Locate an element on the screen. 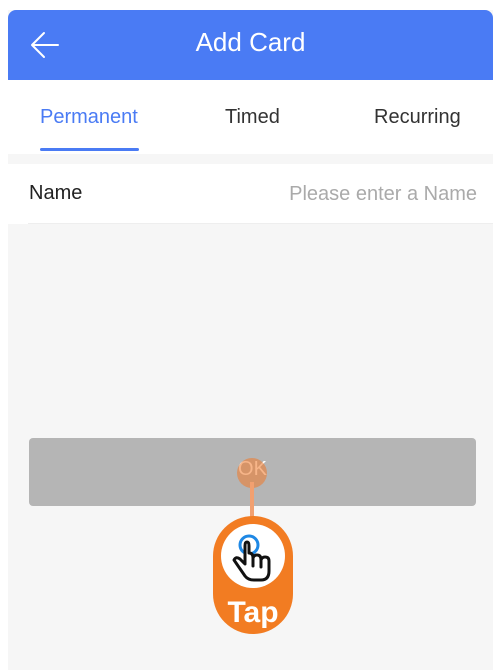 The width and height of the screenshot is (493, 670). page-title: Add Card is located at coordinates (250, 42).